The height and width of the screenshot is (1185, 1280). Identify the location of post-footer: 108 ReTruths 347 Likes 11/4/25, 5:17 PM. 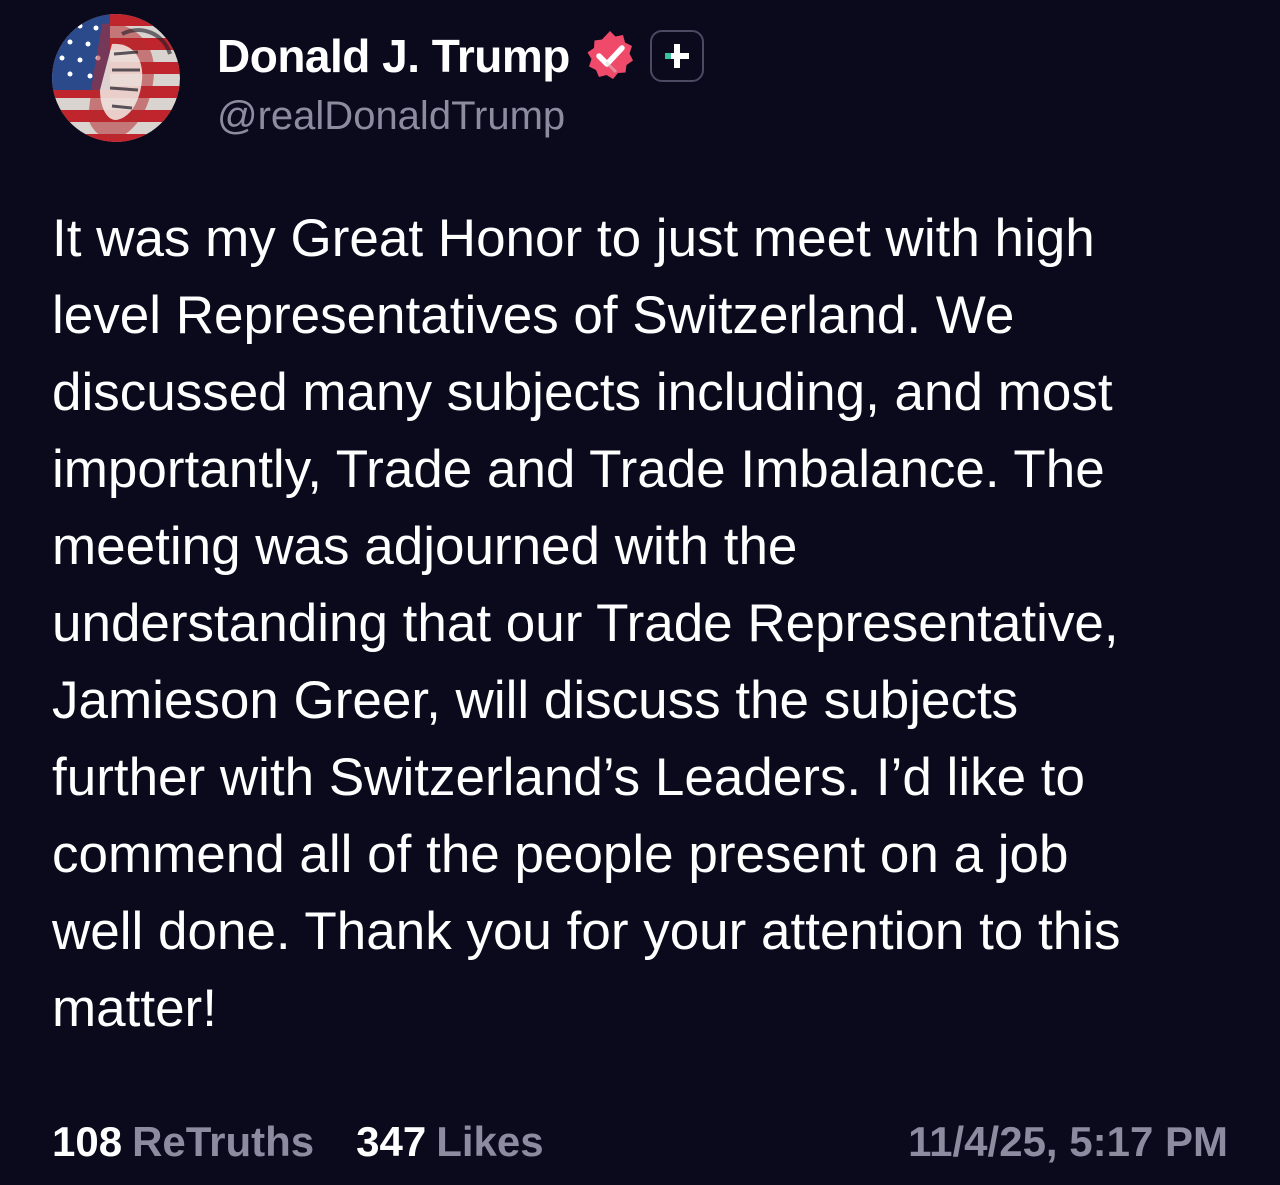
(640, 1142).